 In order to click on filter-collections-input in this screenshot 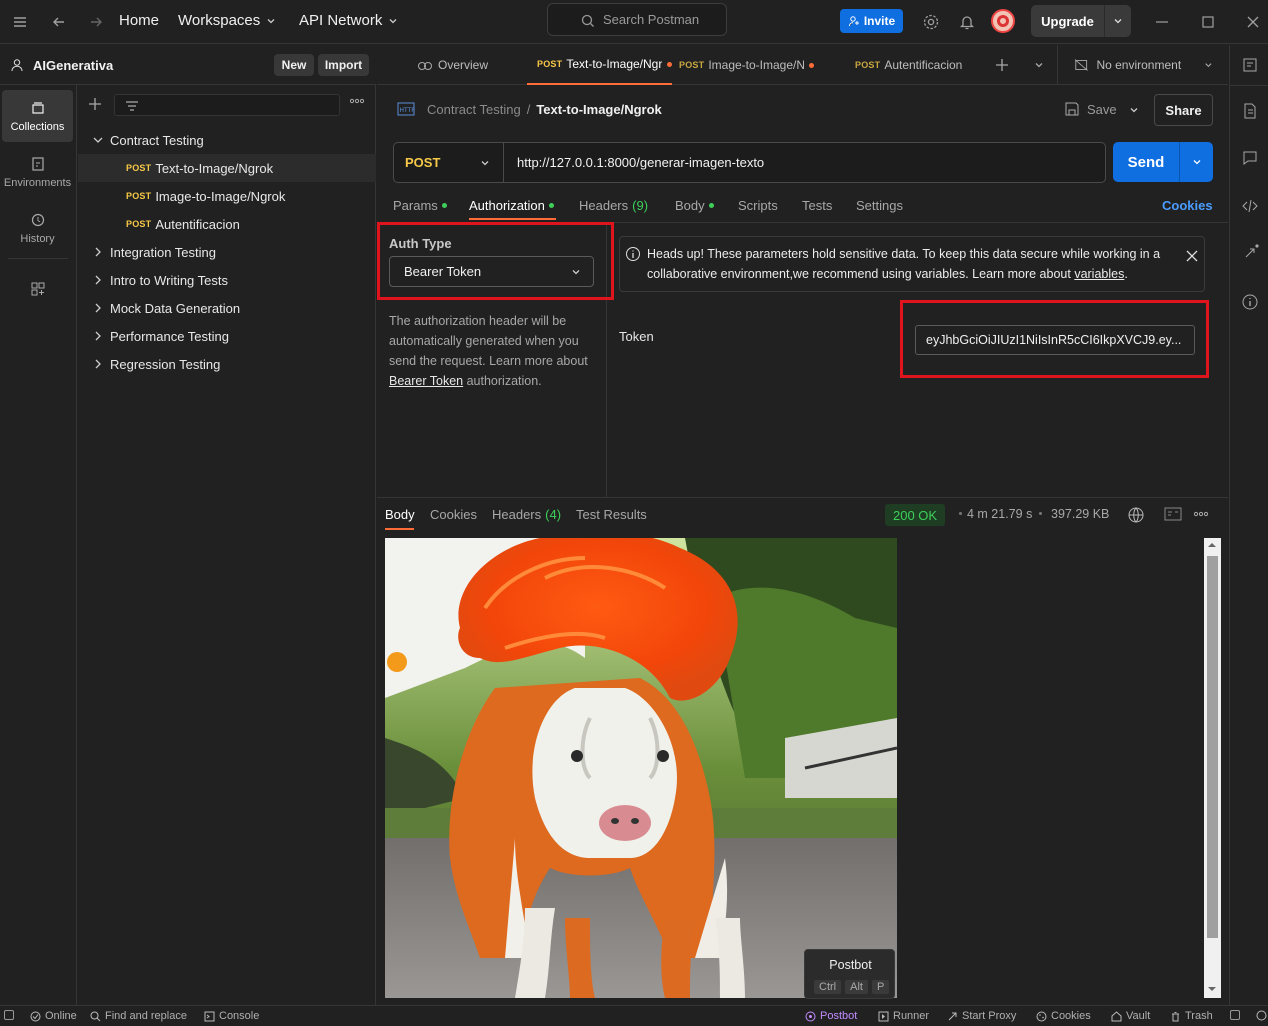, I will do `click(227, 105)`.